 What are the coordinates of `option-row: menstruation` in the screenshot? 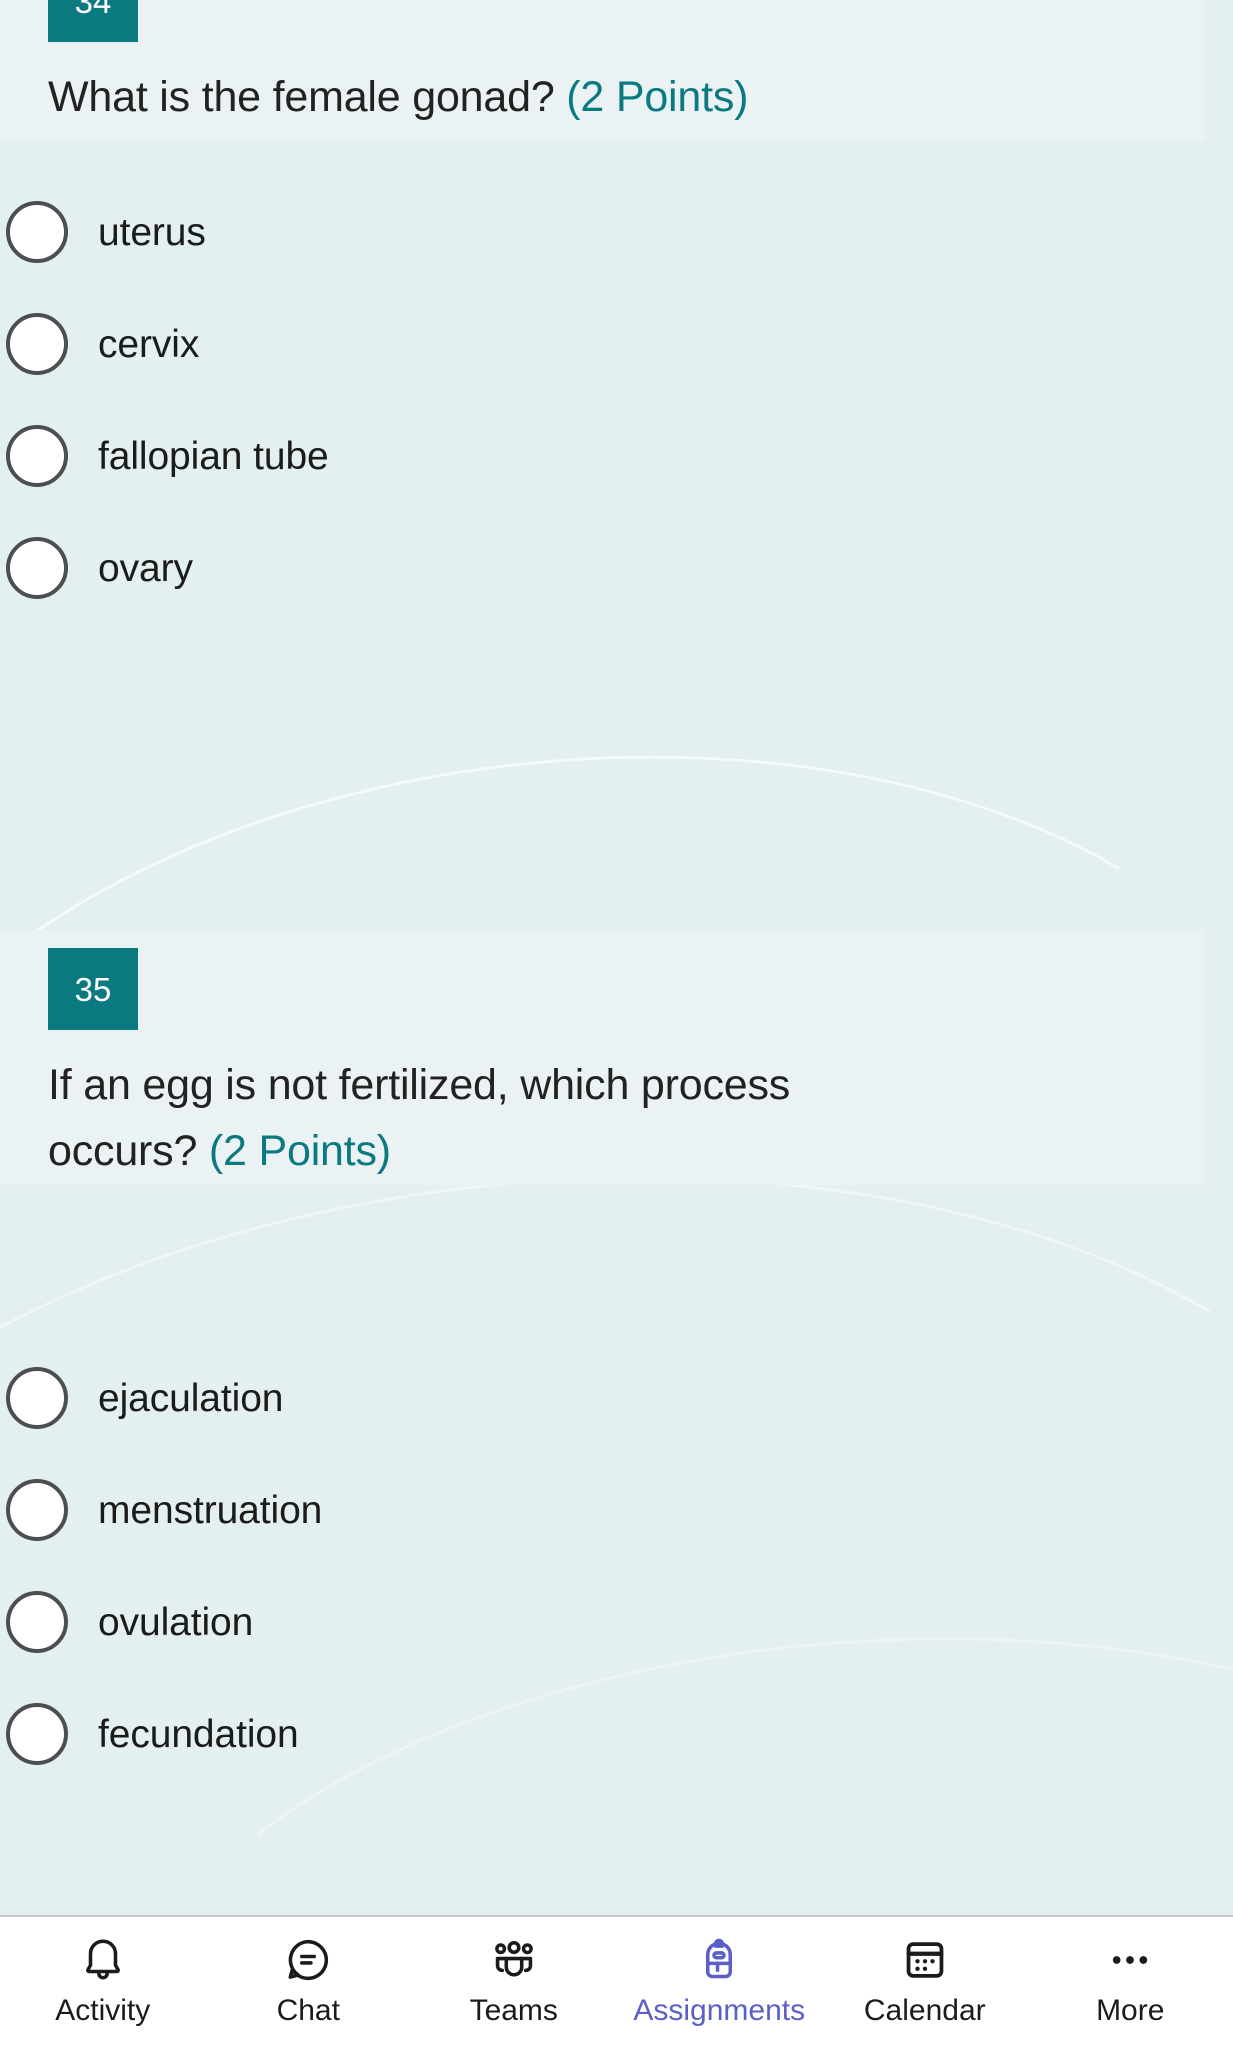 It's located at (616, 1510).